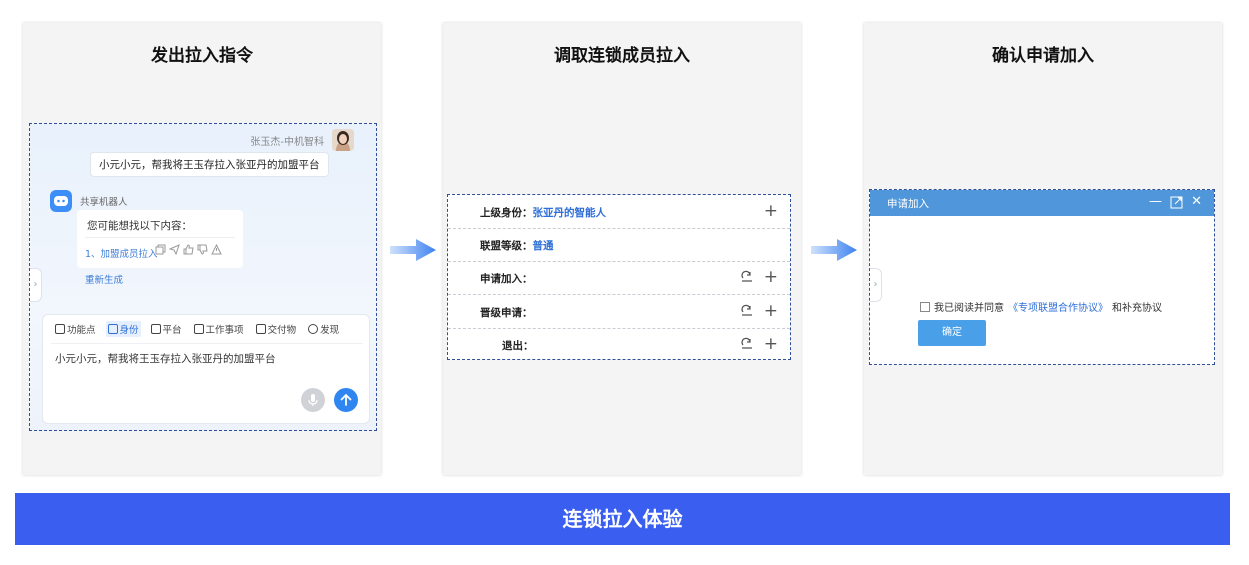 This screenshot has height=565, width=1249. I want to click on identity-icon, so click(112, 329).